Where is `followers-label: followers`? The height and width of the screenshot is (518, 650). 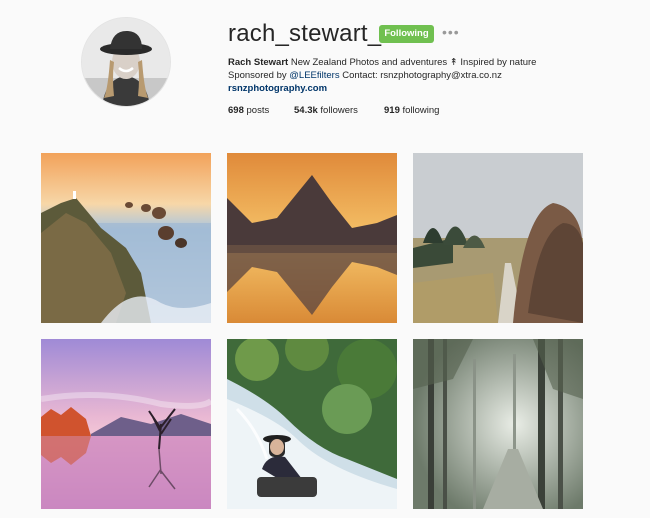 followers-label: followers is located at coordinates (339, 110).